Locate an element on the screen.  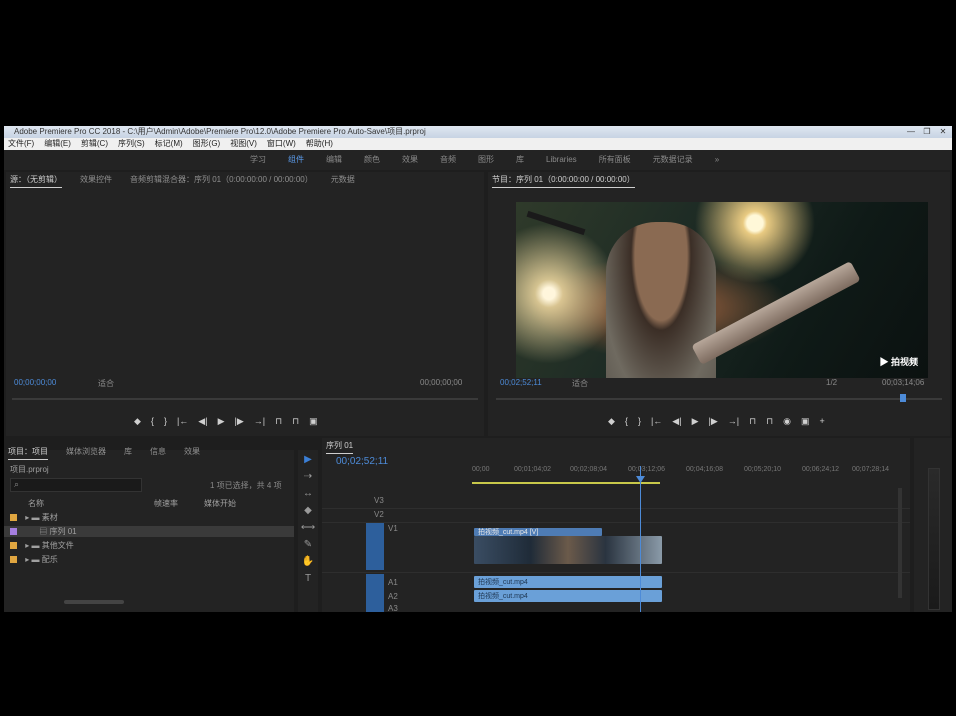
minimize-button: — is located at coordinates (911, 131).